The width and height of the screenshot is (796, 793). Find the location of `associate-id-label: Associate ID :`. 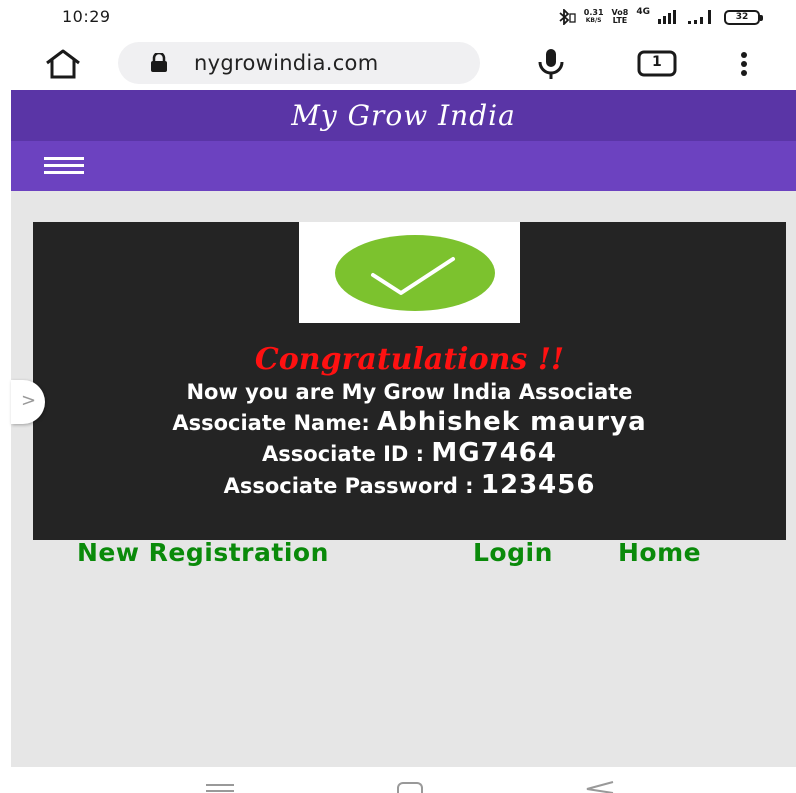

associate-id-label: Associate ID : is located at coordinates (347, 454).